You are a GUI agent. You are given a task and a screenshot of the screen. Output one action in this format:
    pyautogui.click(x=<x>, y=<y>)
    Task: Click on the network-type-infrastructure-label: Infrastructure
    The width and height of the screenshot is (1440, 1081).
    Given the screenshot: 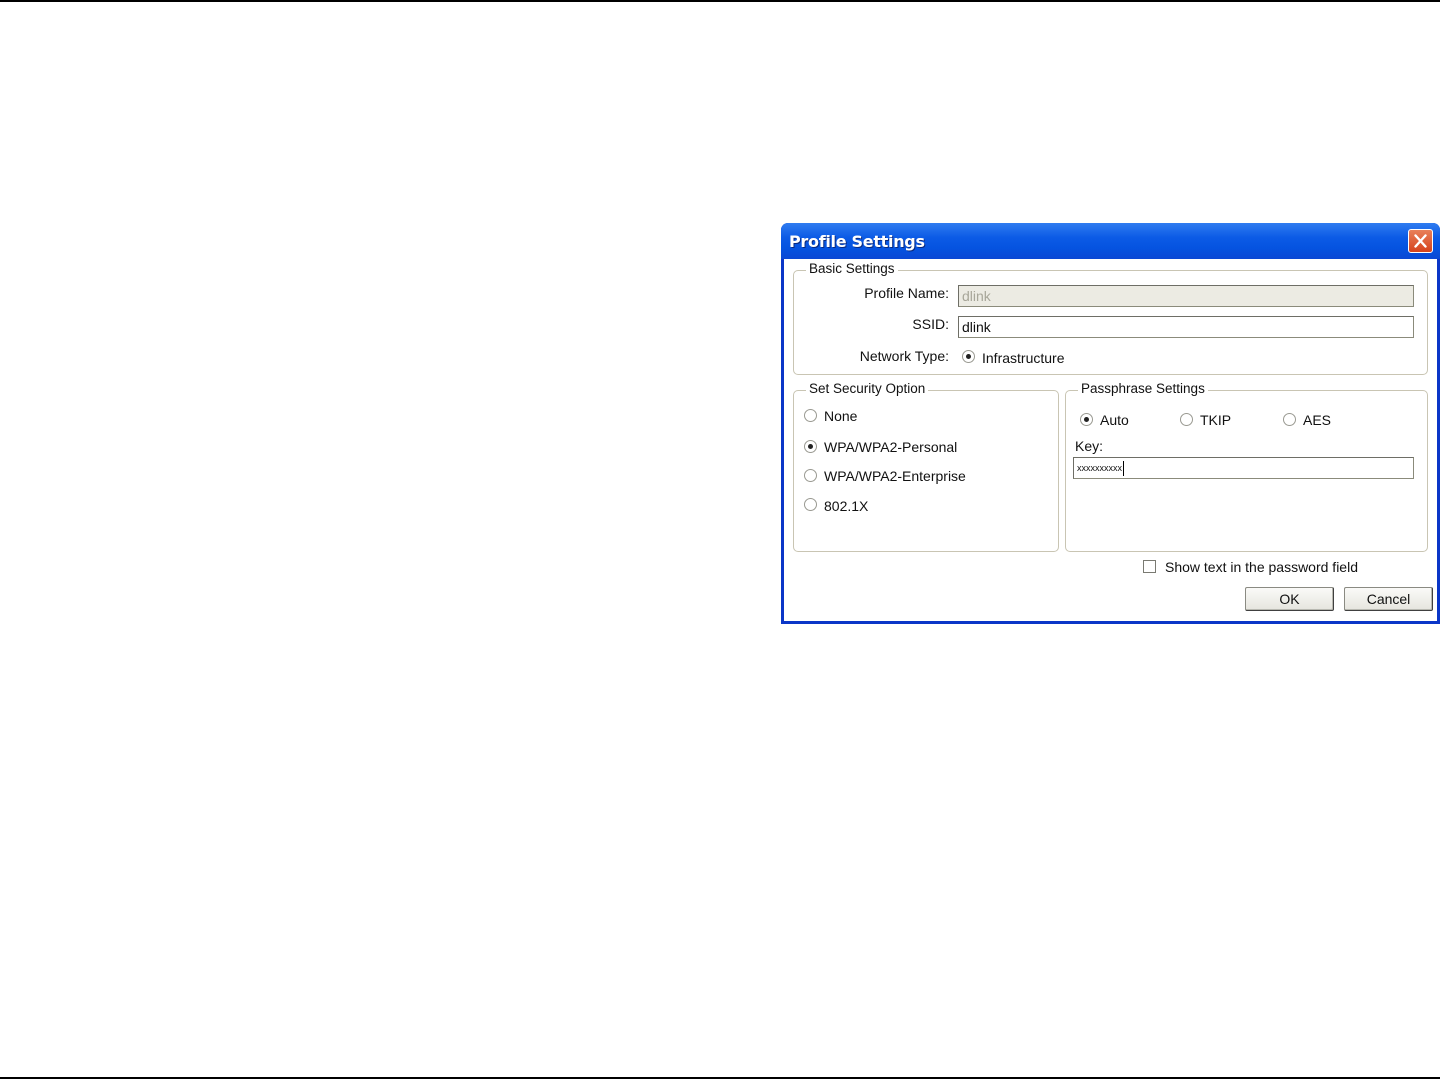 What is the action you would take?
    pyautogui.click(x=1023, y=358)
    